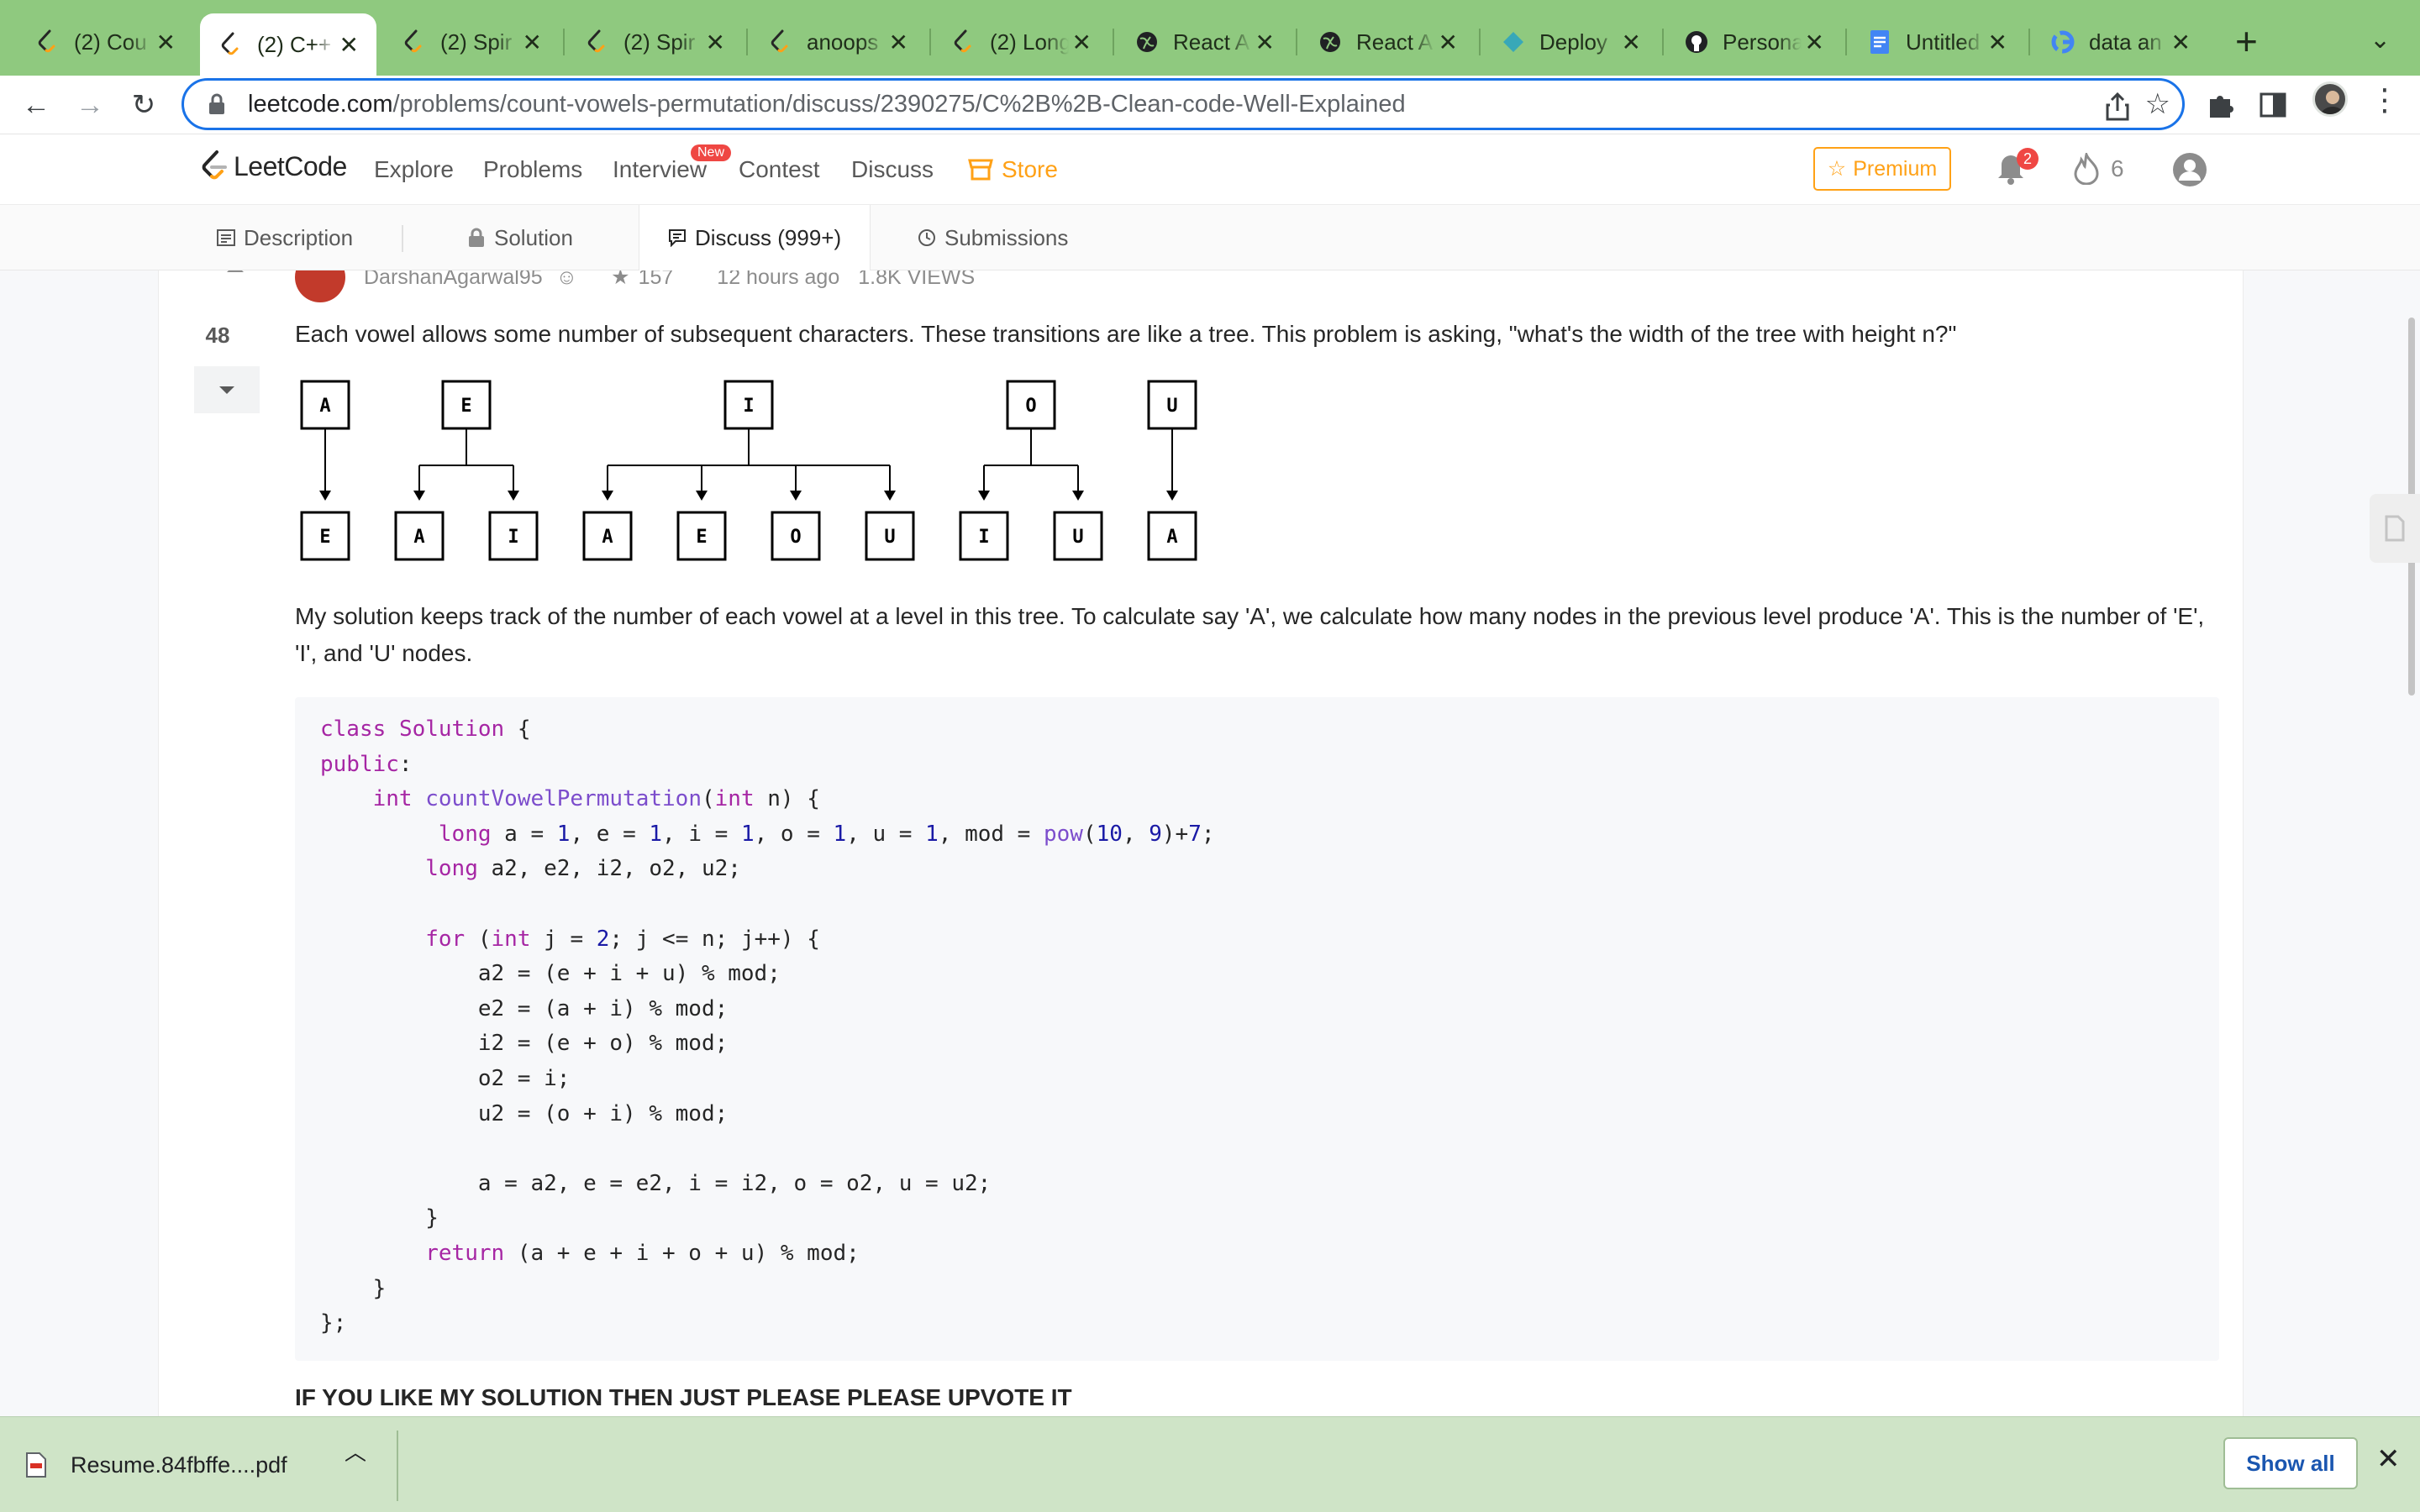 The height and width of the screenshot is (1512, 2420). Describe the element at coordinates (1895, 168) in the screenshot. I see `premium-label: Premium` at that location.